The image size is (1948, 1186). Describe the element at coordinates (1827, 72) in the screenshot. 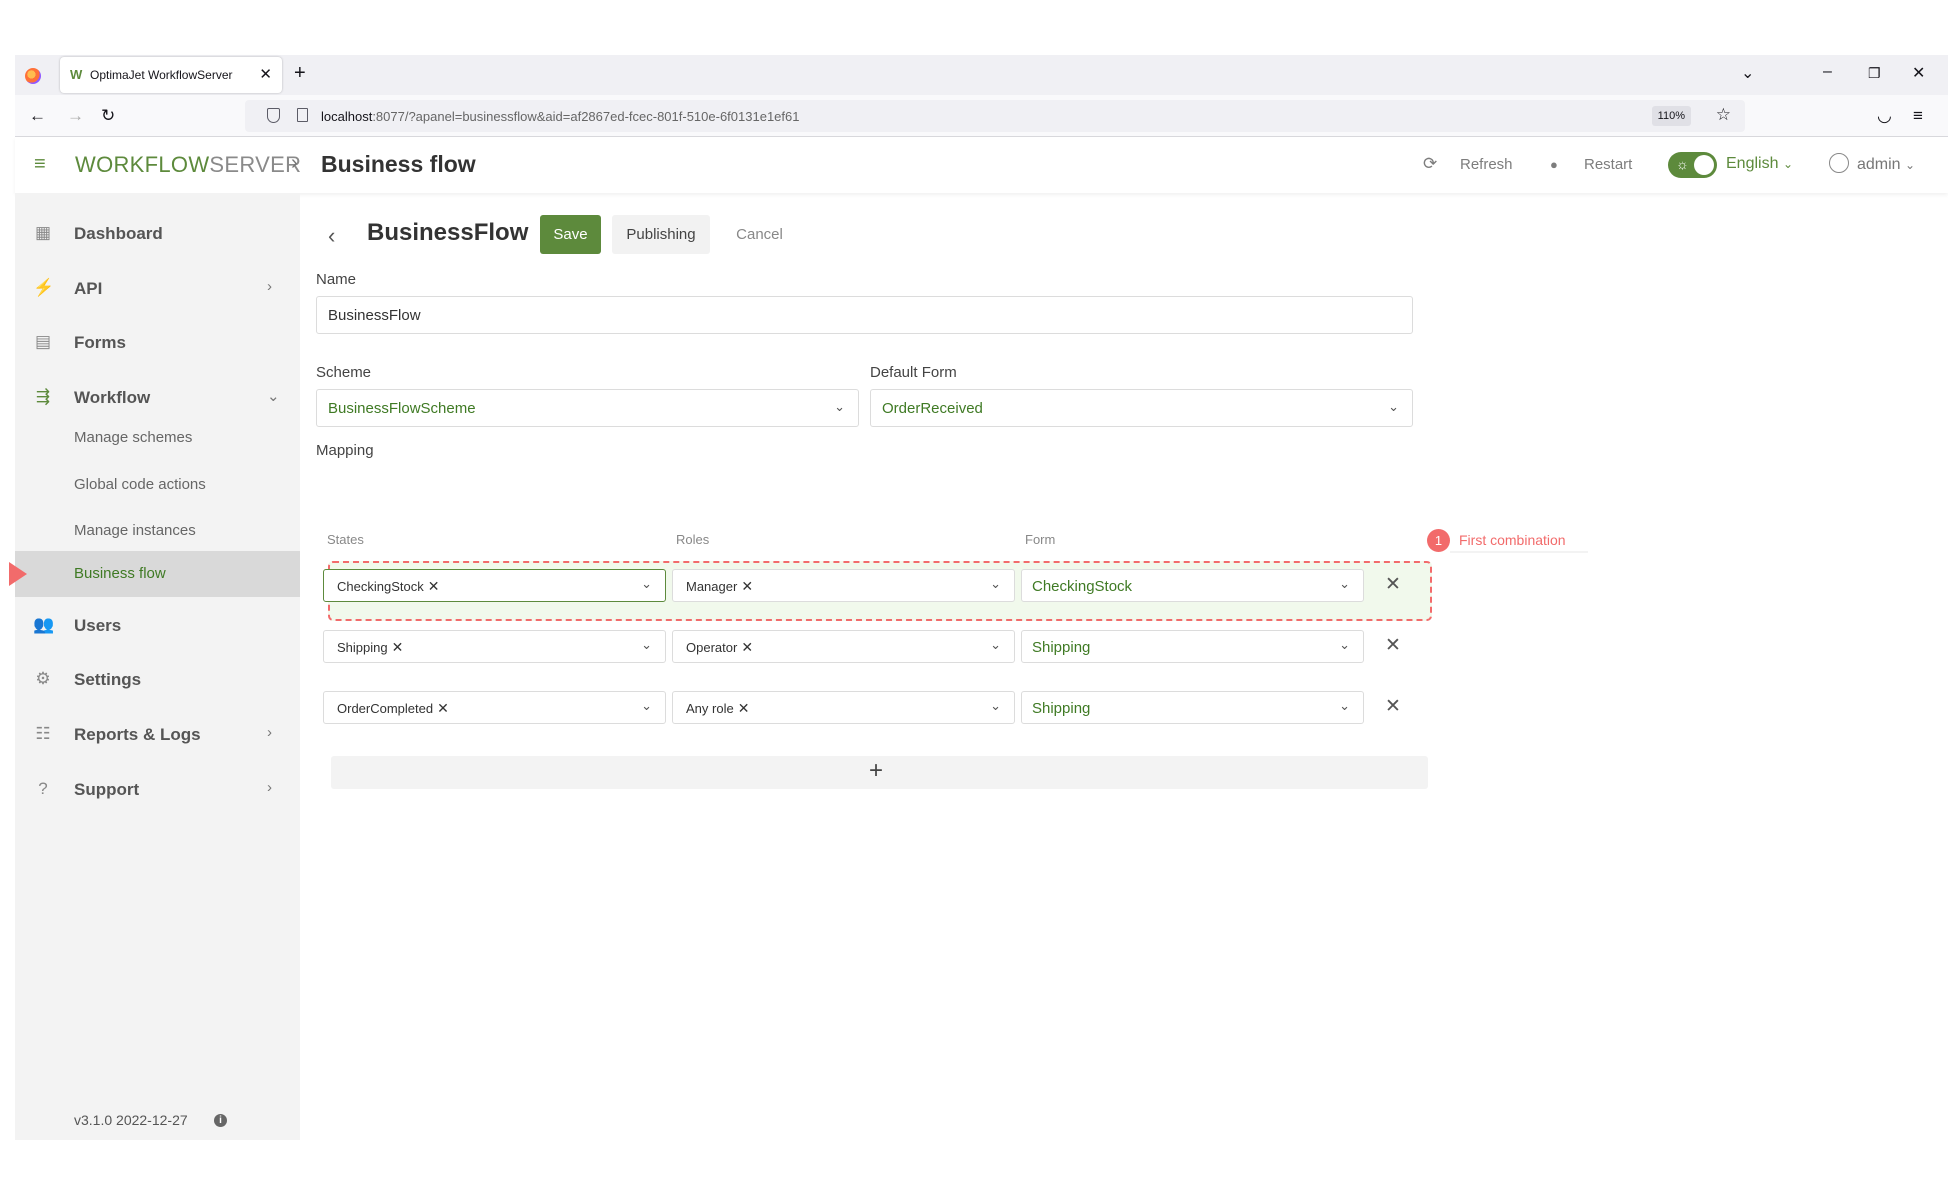

I see `minimize-icon: –` at that location.